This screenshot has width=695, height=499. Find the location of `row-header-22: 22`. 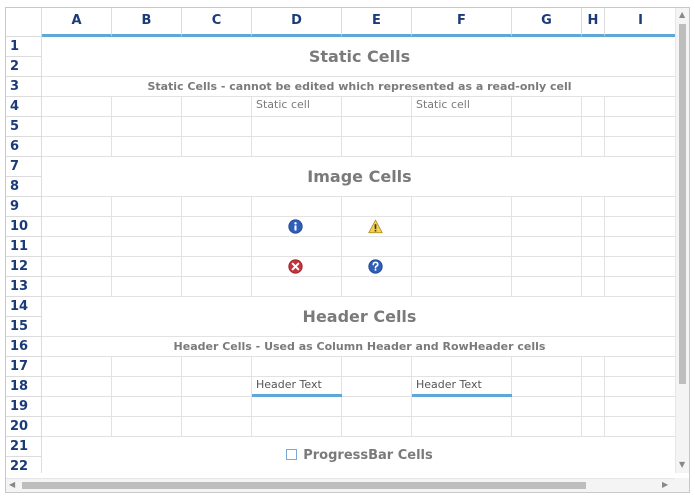

row-header-22: 22 is located at coordinates (24, 465).